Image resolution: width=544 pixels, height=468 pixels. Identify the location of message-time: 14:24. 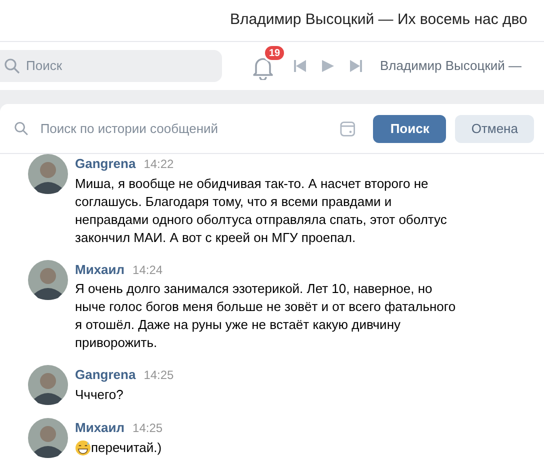
(147, 270).